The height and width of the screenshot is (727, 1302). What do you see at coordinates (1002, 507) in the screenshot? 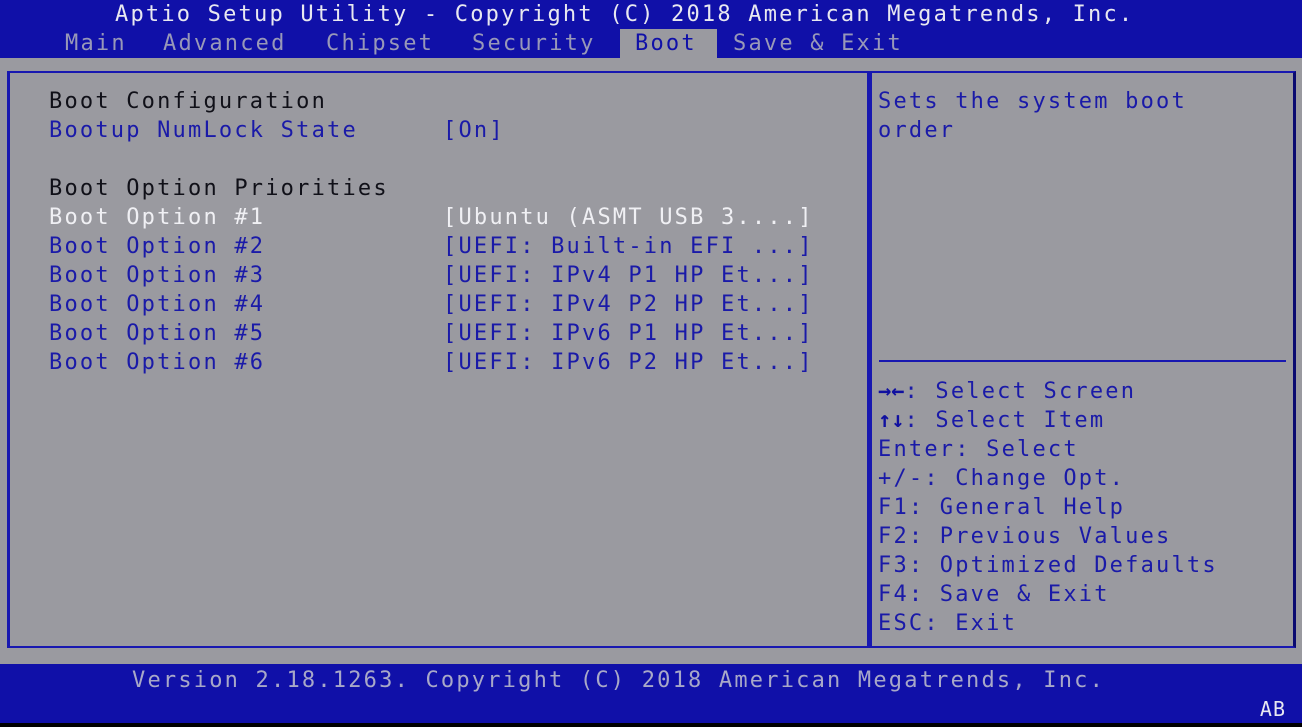
I see `key-hint-f1: F1: General Help` at bounding box center [1002, 507].